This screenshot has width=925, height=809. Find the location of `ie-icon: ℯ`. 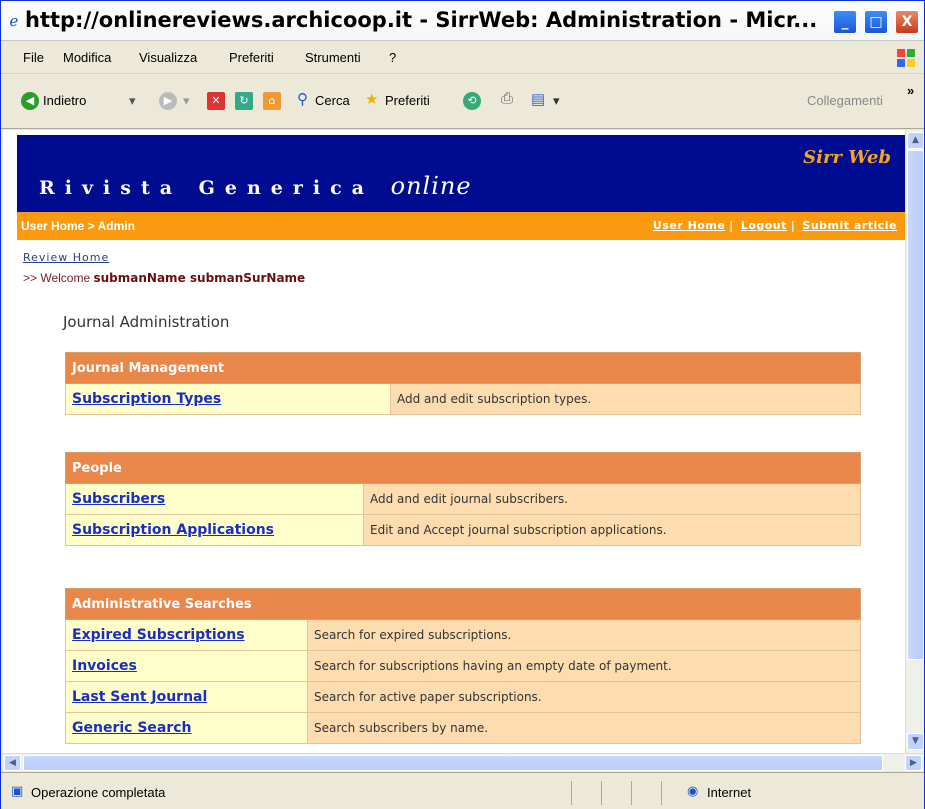

ie-icon: ℯ is located at coordinates (14, 21).